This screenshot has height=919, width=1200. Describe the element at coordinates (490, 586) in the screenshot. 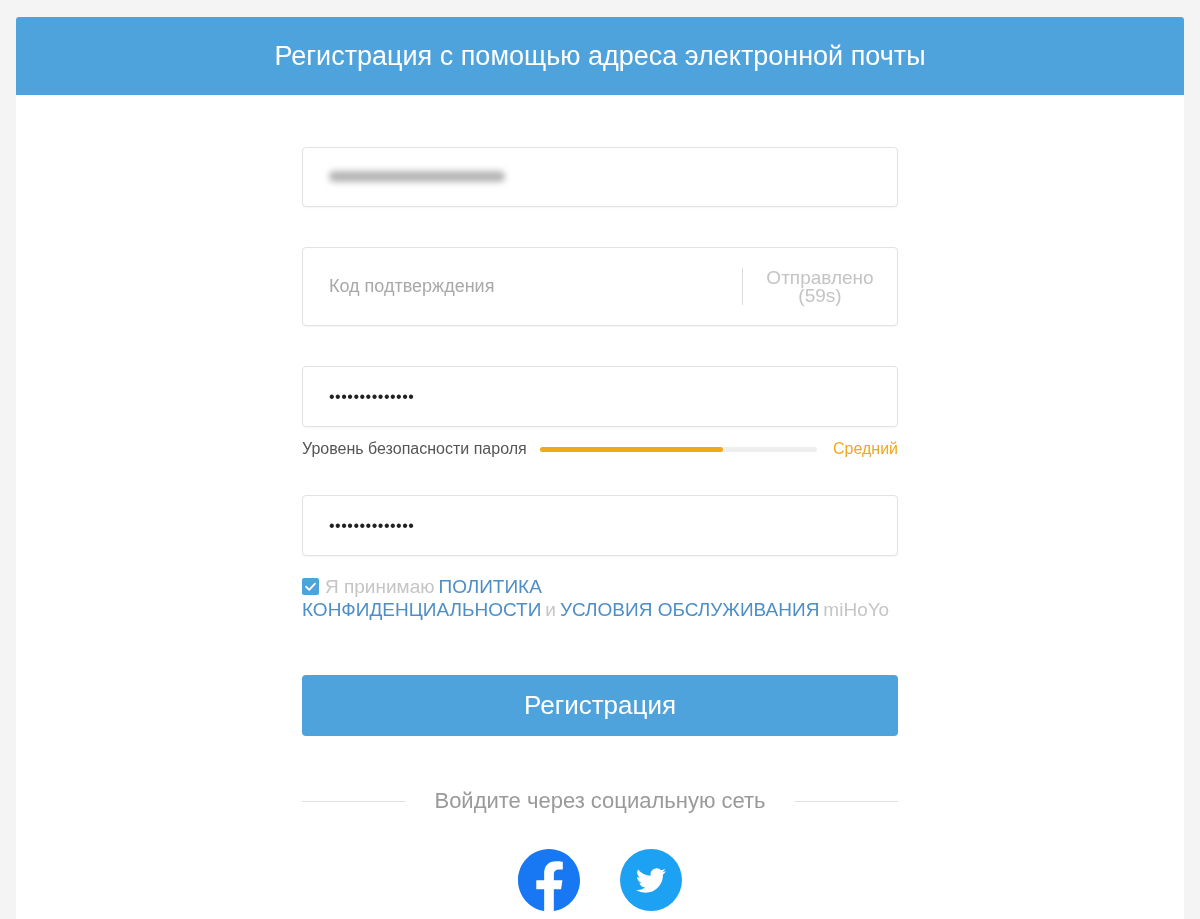

I see `terms-link: ПОЛИТИКА` at that location.